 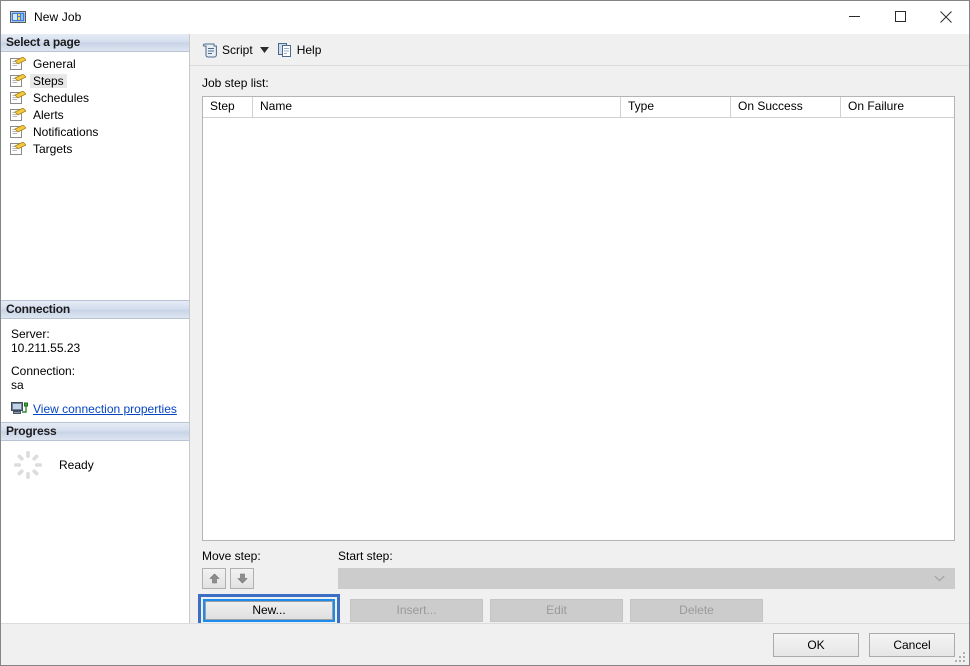 I want to click on start-step-label: Start step:, so click(x=365, y=556).